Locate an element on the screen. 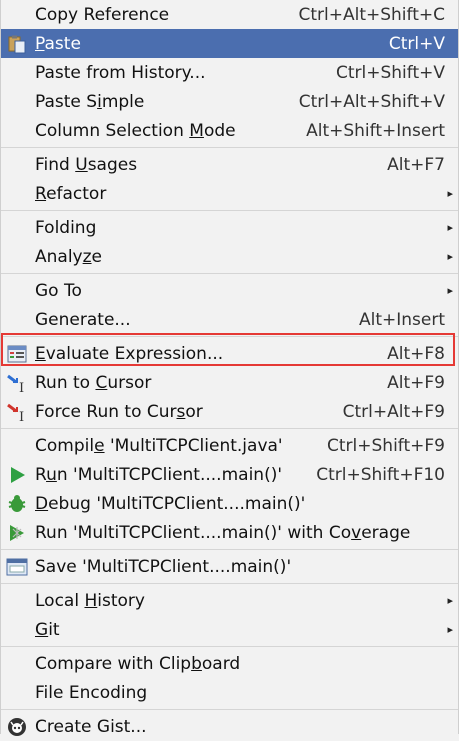  menu-item-label: Git is located at coordinates (47, 629).